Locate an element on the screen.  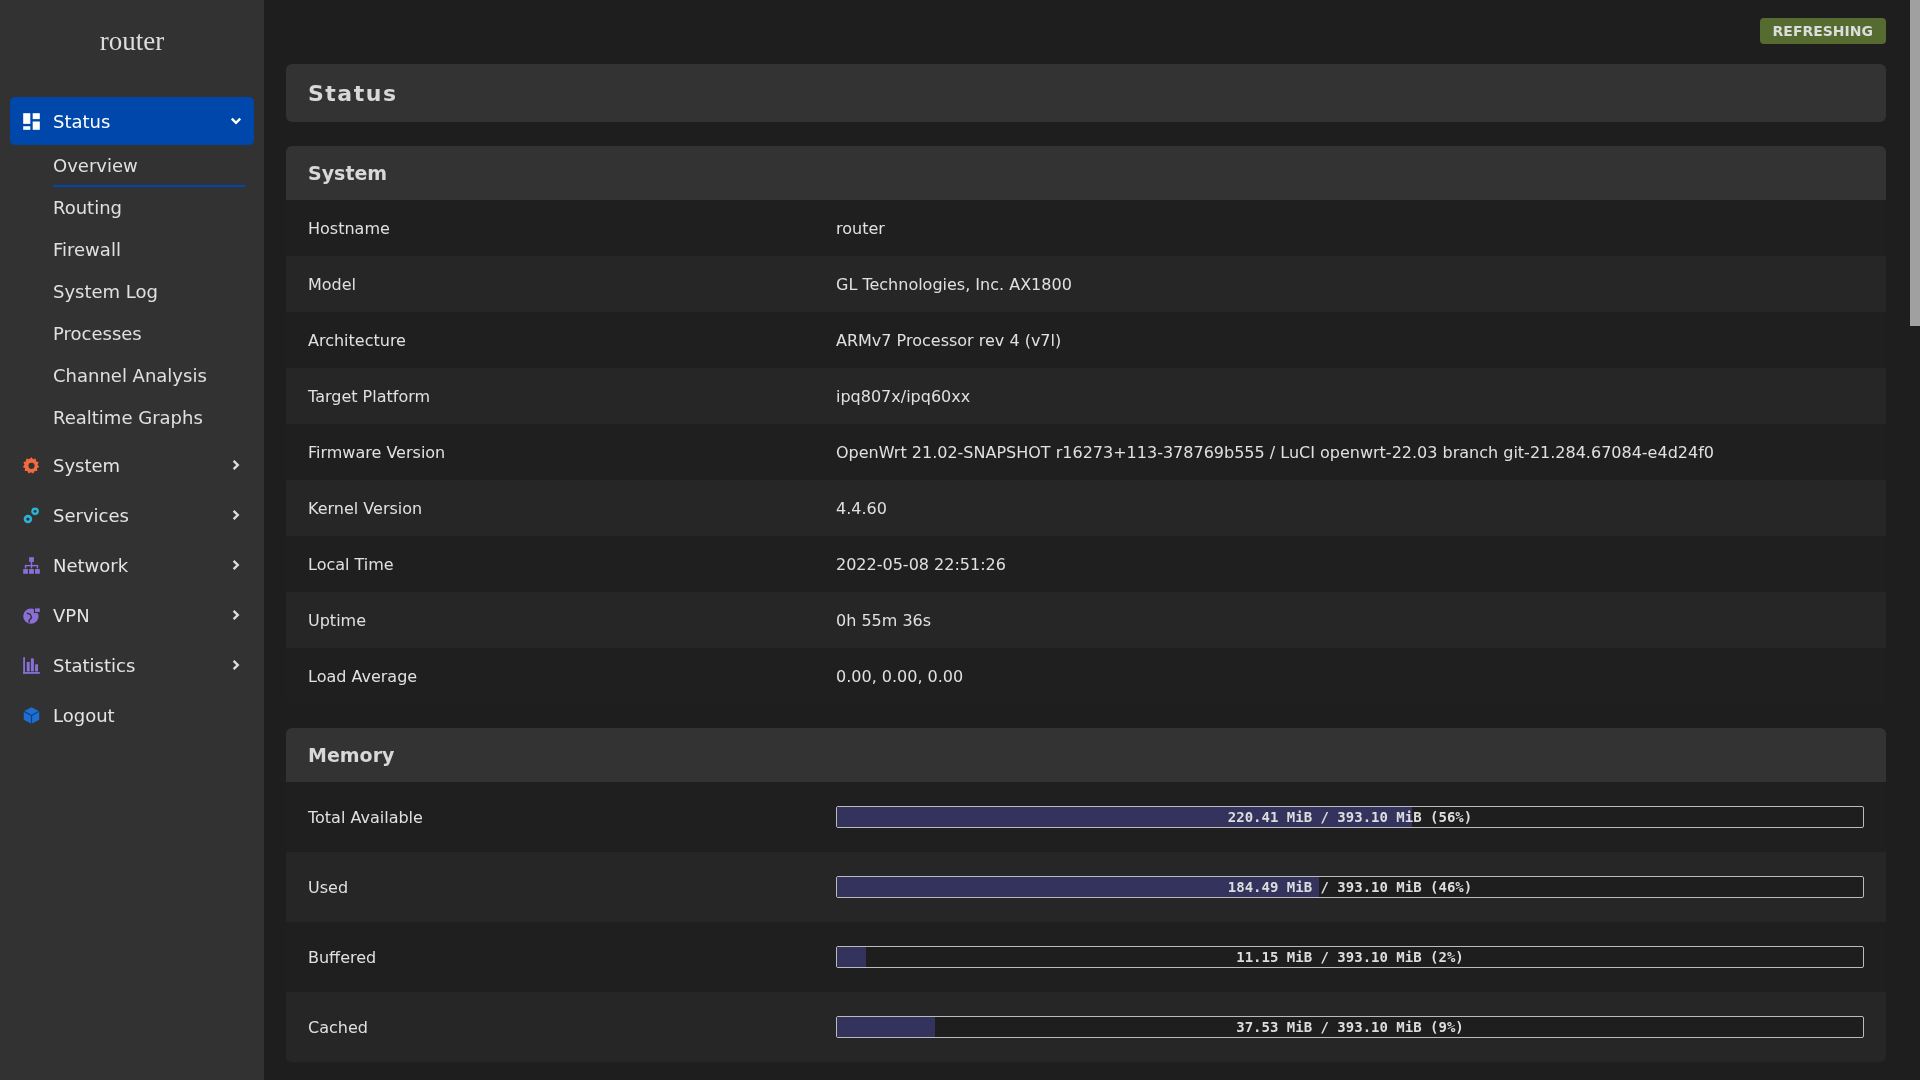
nav-item: Statistics is located at coordinates (132, 665).